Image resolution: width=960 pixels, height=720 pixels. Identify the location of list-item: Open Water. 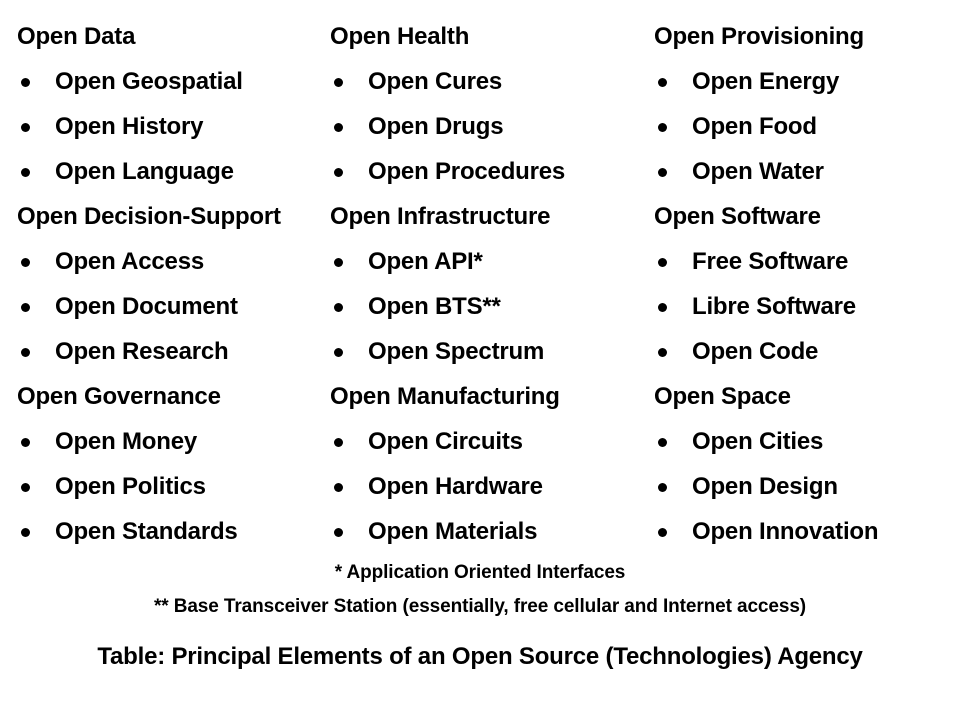
(807, 171).